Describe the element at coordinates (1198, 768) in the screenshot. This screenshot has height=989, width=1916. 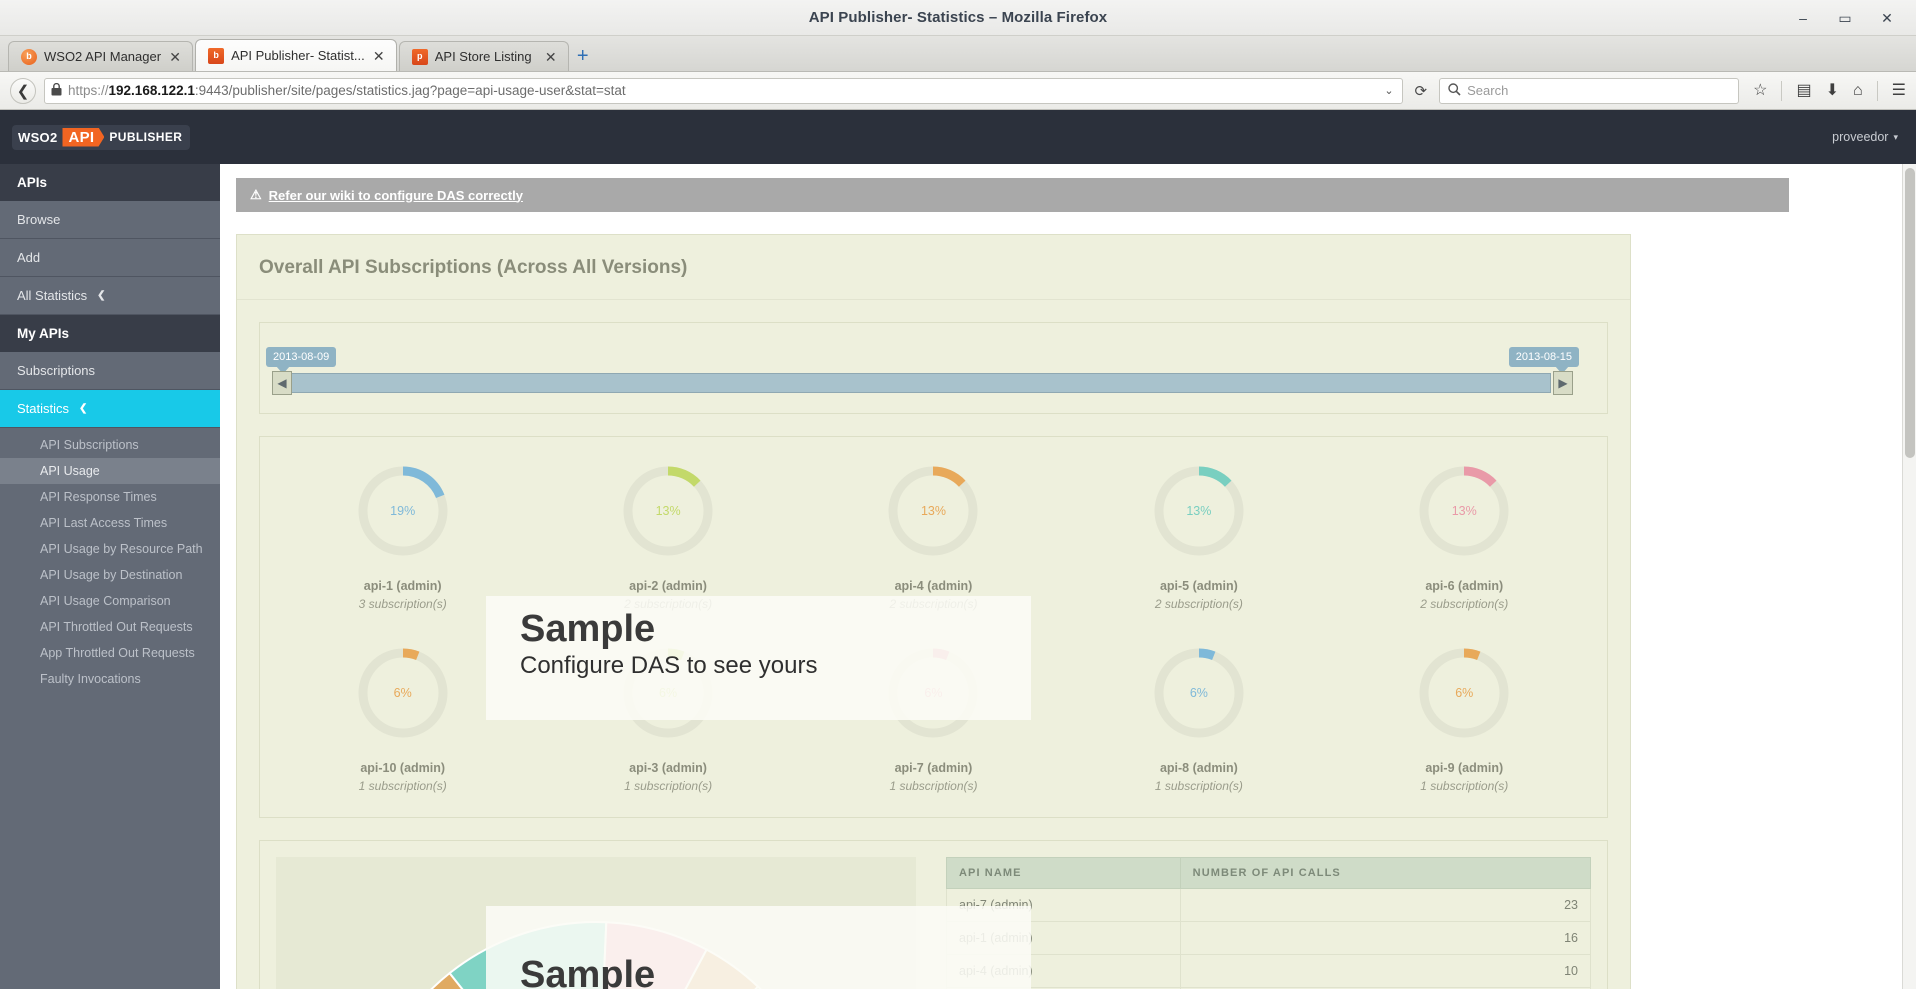
I see `donut-api-name: api-8 (admin)` at that location.